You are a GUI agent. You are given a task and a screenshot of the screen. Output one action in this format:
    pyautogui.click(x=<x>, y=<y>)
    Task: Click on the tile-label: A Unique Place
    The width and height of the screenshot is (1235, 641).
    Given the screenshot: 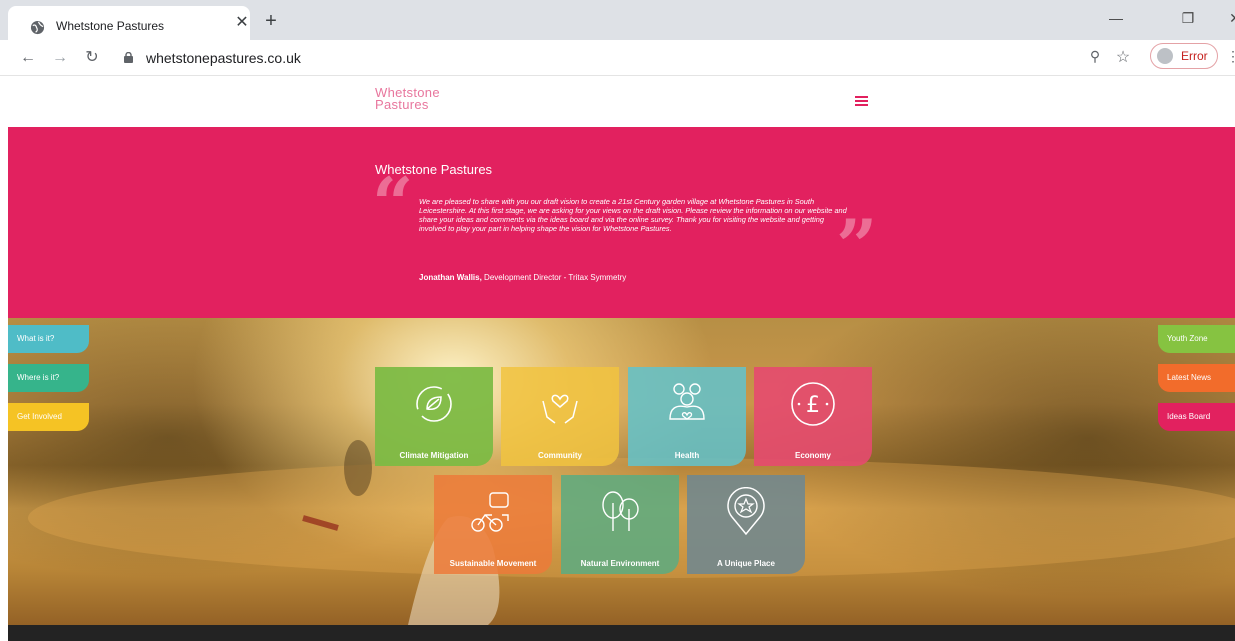 What is the action you would take?
    pyautogui.click(x=746, y=563)
    